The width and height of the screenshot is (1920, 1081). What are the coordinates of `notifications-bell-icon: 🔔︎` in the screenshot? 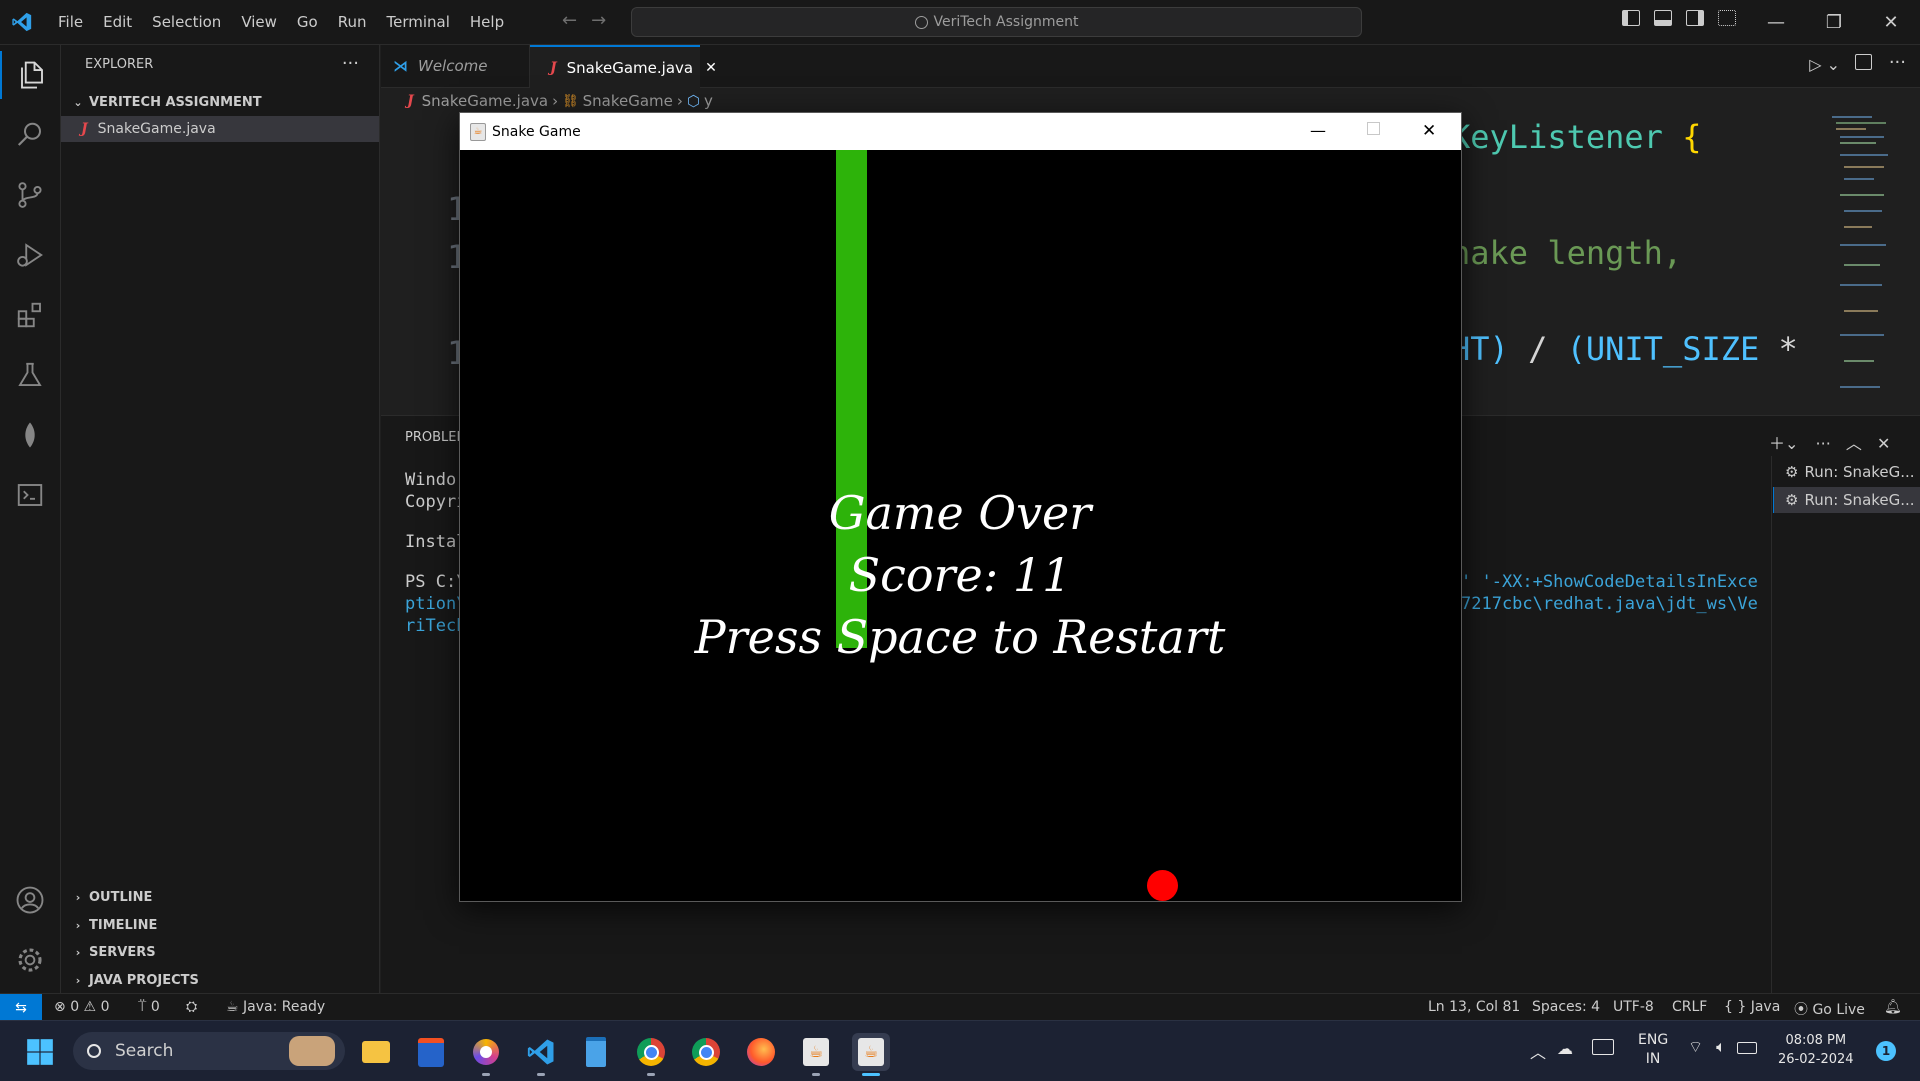 It's located at (1893, 1007).